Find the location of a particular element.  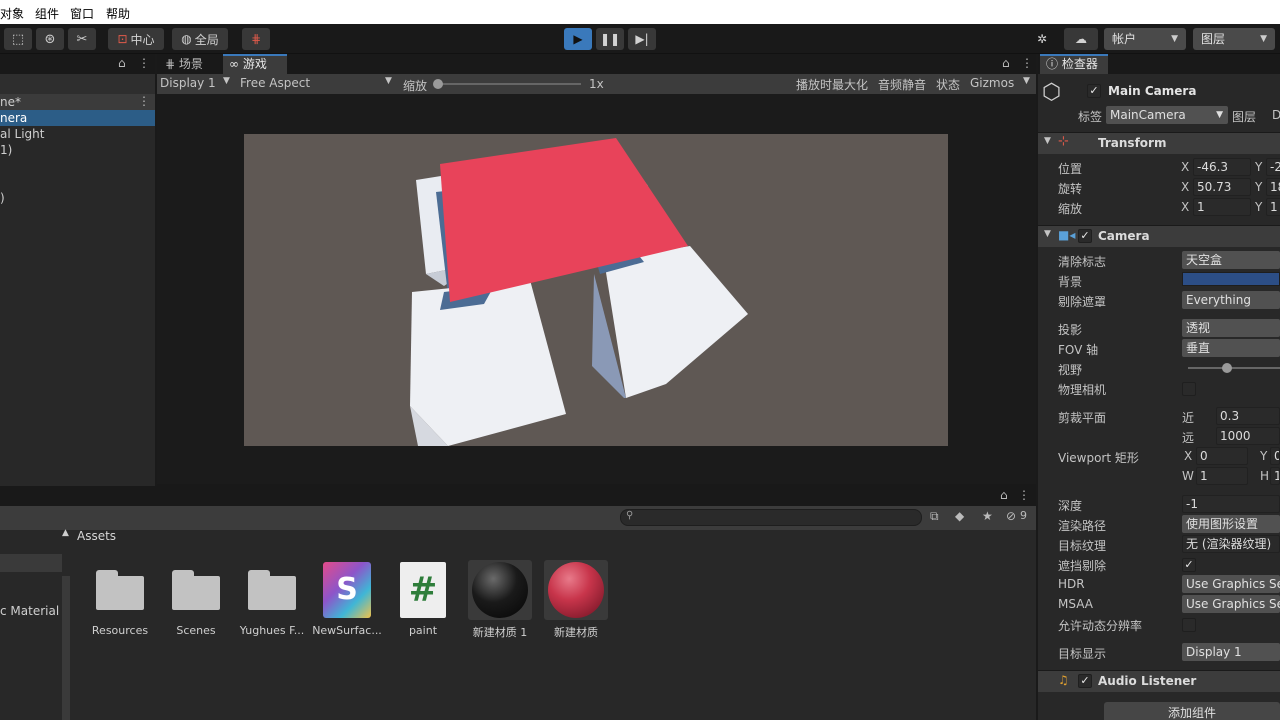

scene-menu-icon: ⋮ is located at coordinates (144, 101).